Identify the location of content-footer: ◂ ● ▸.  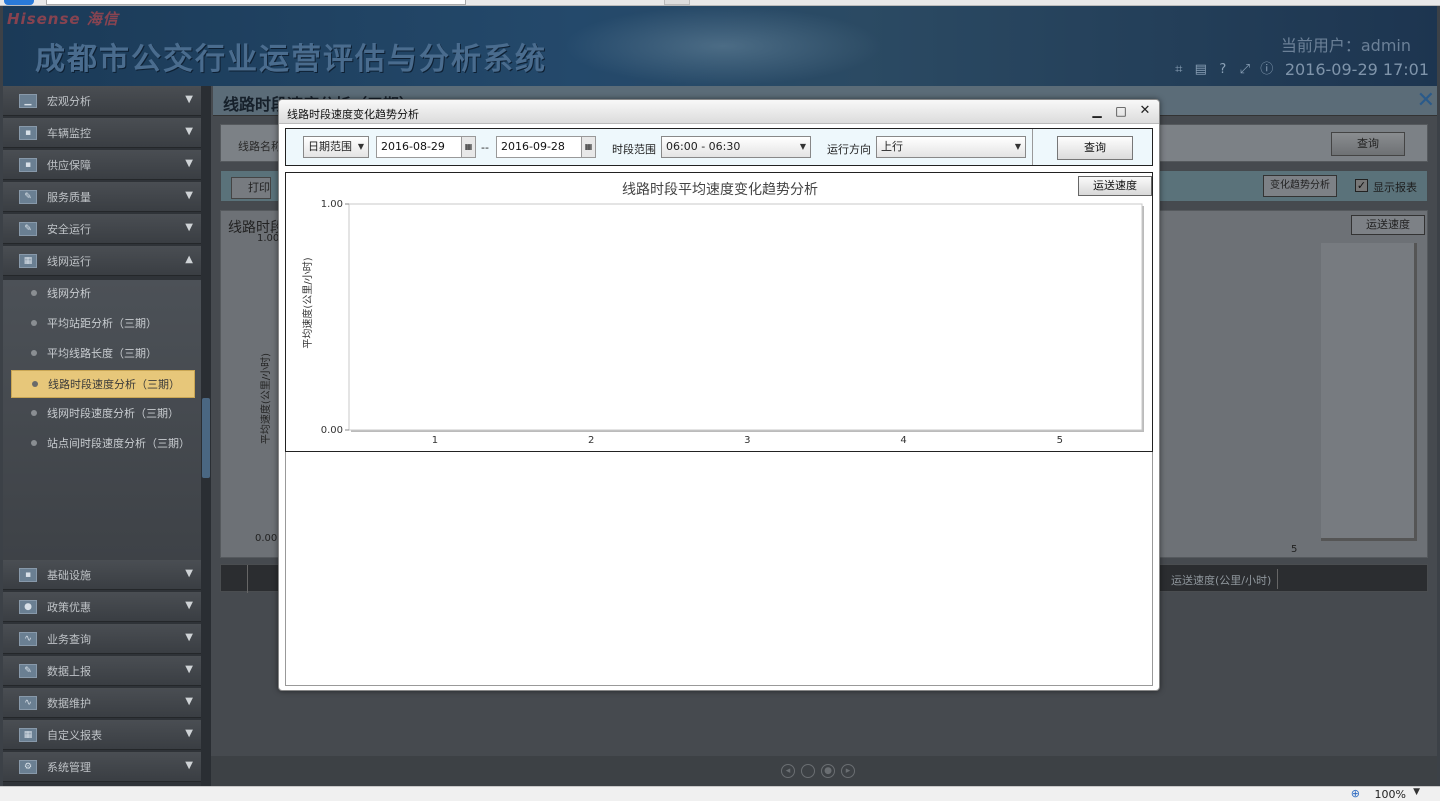
(824, 771).